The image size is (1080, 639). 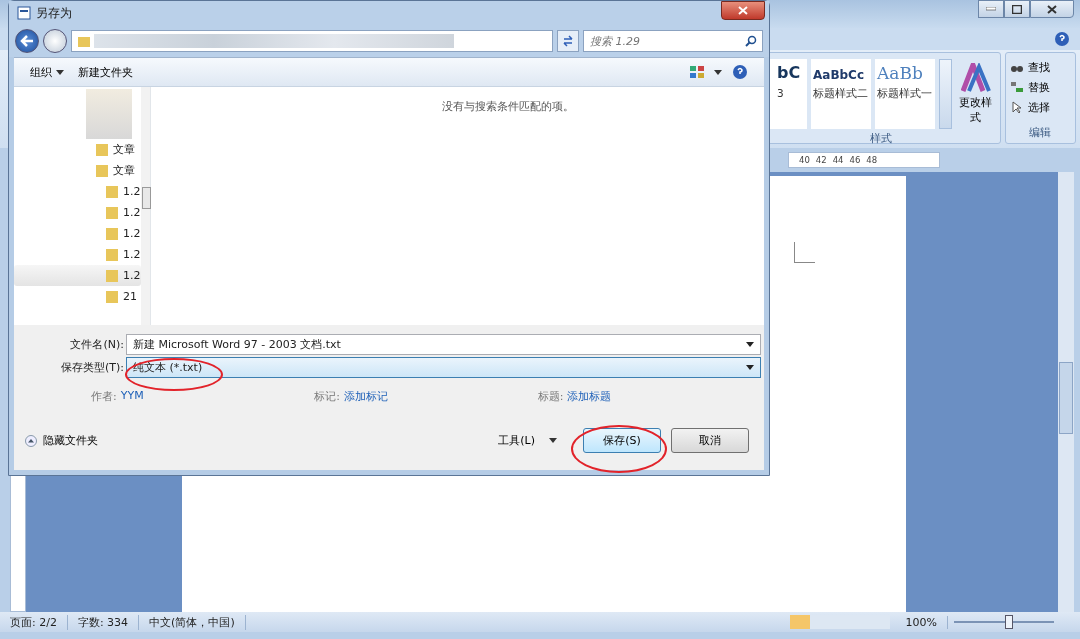 I want to click on blurred-region, so click(x=109, y=114).